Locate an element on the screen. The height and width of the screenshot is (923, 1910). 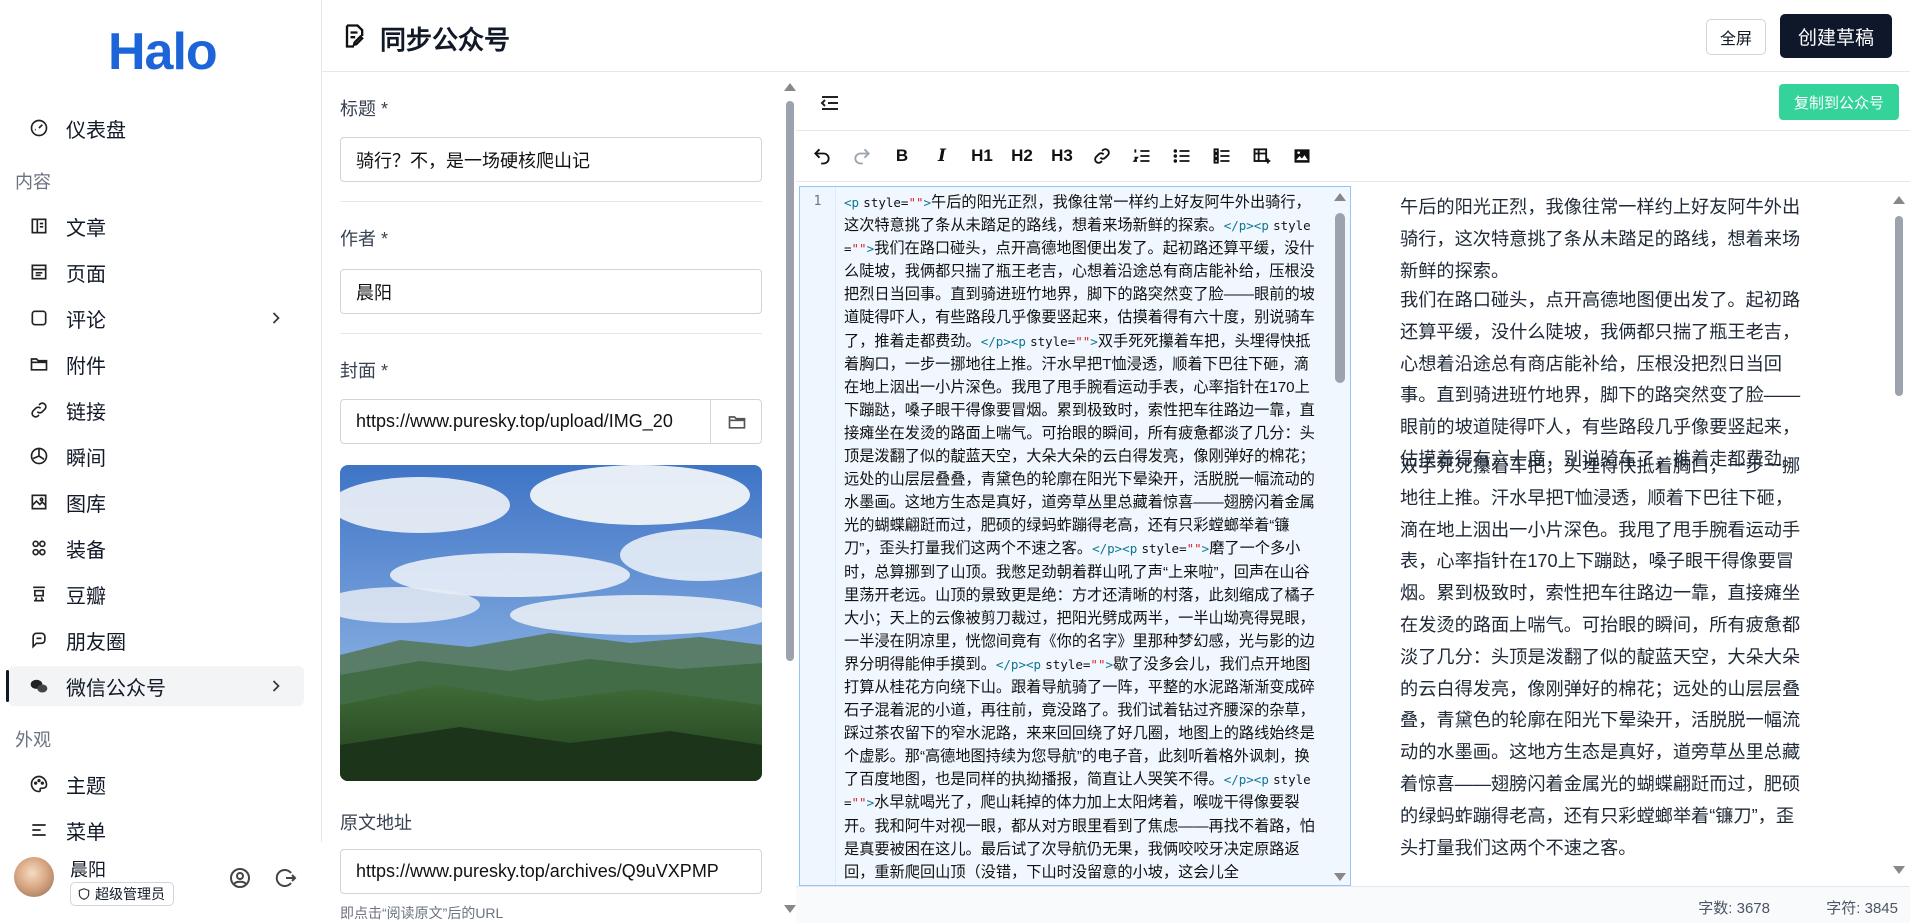
sidebar-item-gallery: 图库 is located at coordinates (156, 502).